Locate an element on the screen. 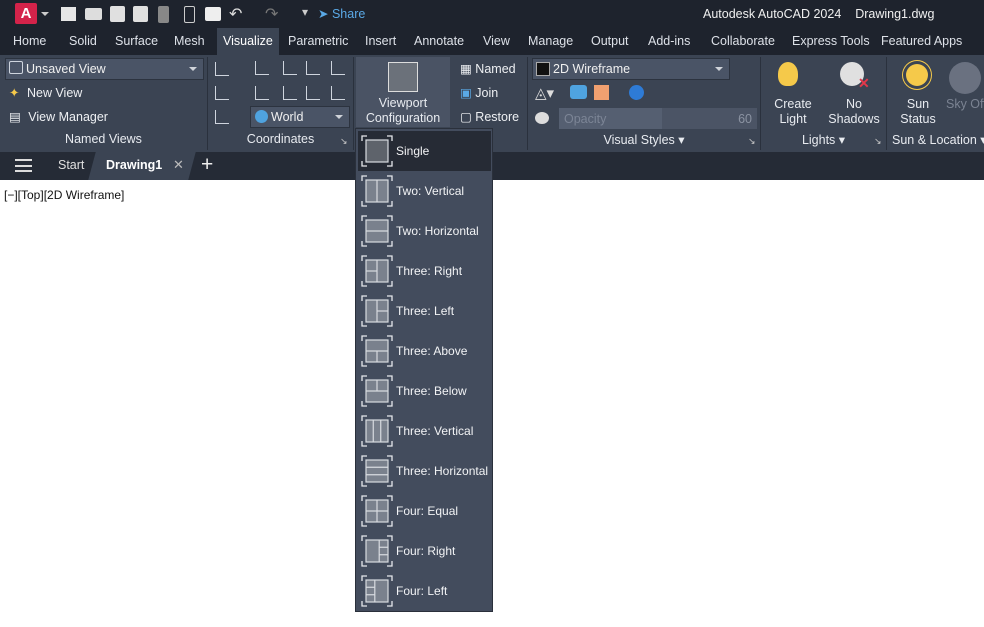 This screenshot has width=984, height=627. undo-icon: ↶ is located at coordinates (235, 14).